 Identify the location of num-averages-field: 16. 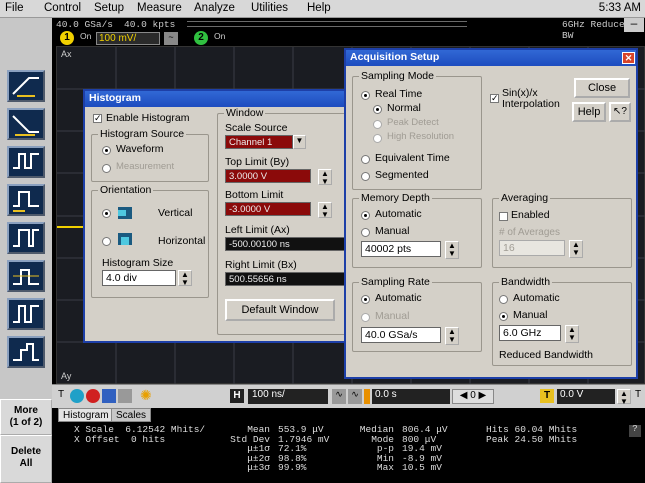
(532, 248).